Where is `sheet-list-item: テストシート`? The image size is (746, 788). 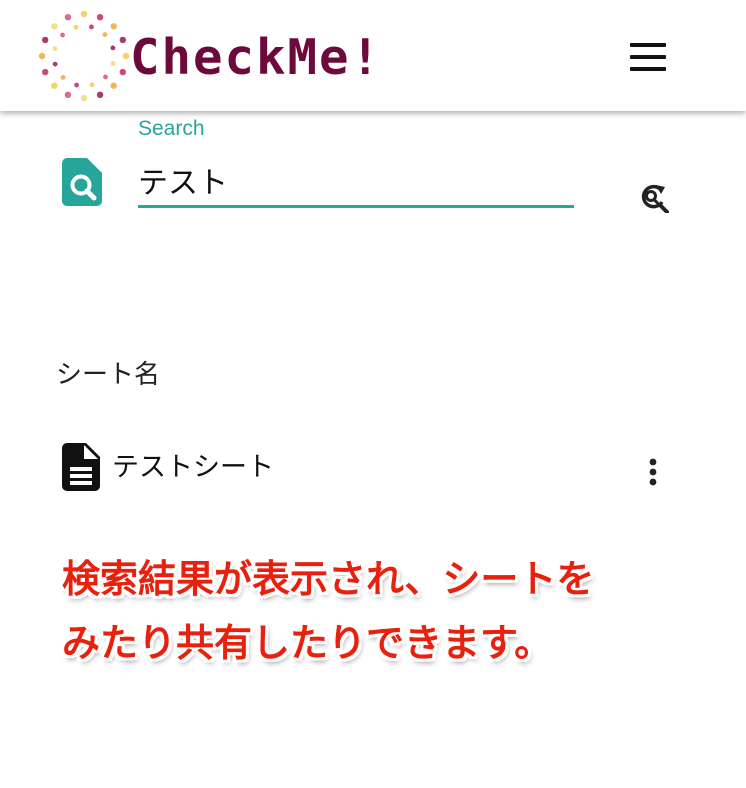 sheet-list-item: テストシート is located at coordinates (371, 469).